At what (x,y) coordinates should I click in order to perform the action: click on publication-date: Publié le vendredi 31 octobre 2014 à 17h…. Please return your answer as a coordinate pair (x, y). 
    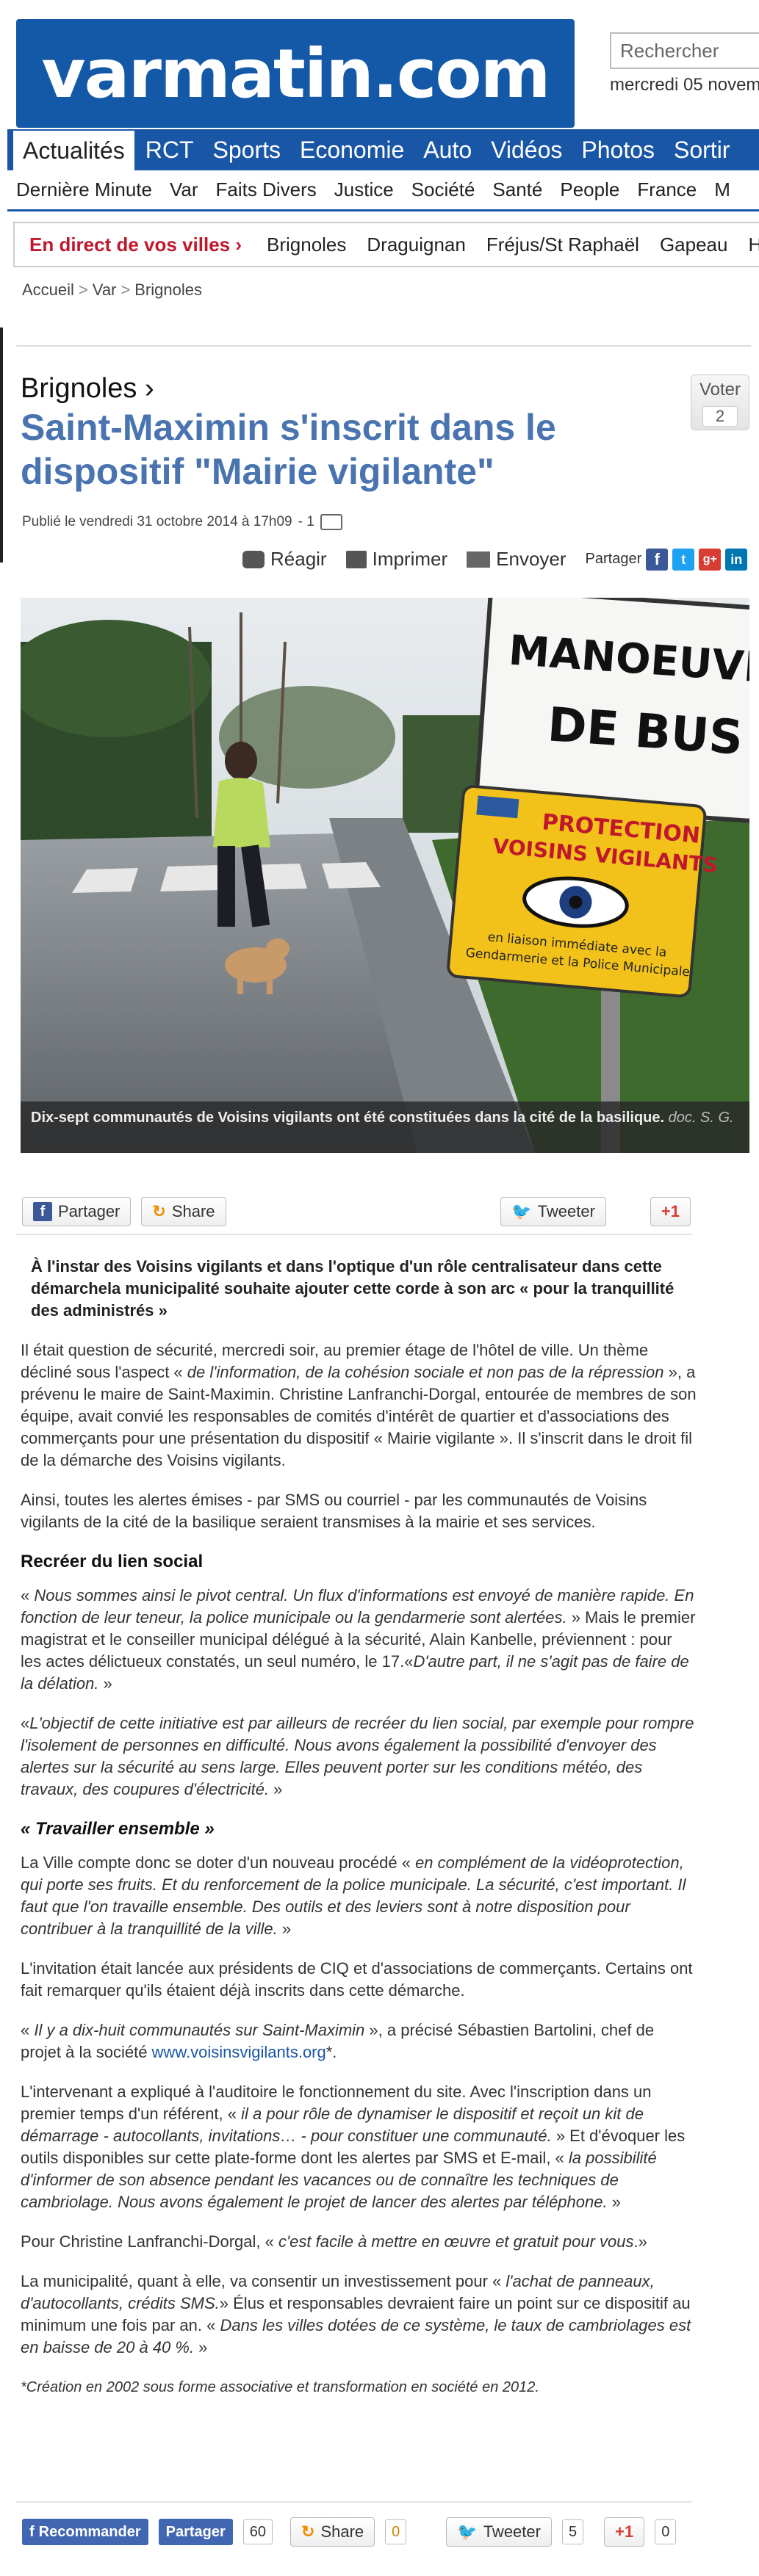
    Looking at the image, I should click on (157, 521).